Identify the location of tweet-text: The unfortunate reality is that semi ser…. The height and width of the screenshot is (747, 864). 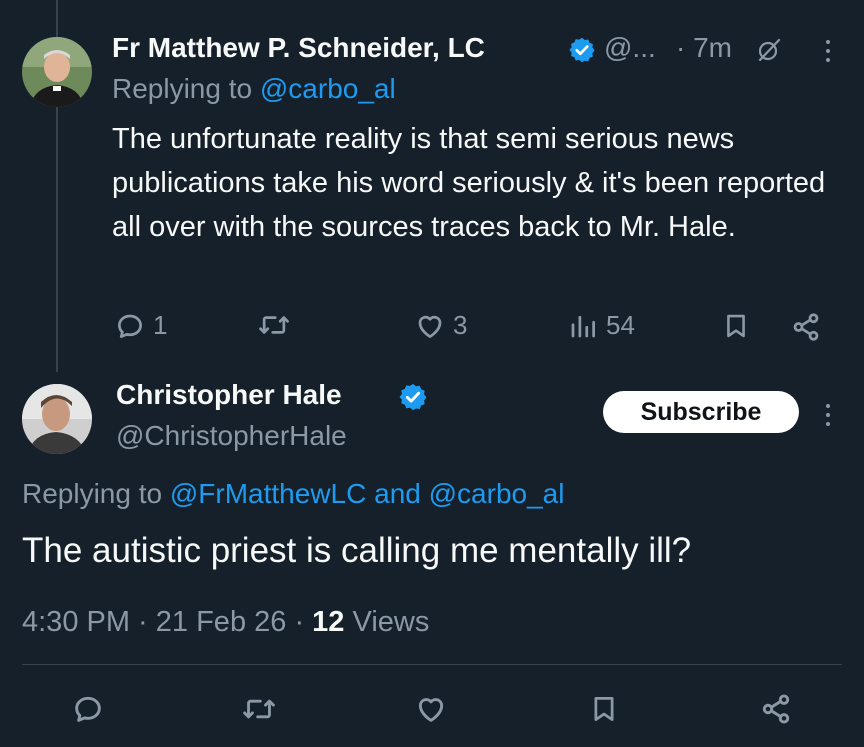
(469, 183).